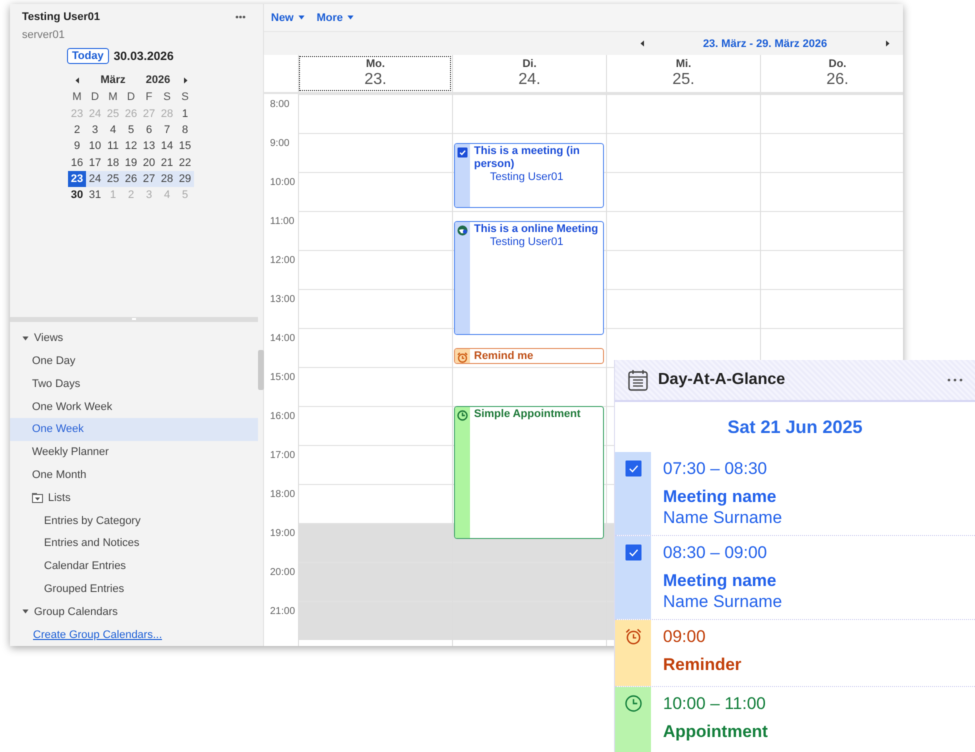  I want to click on menu-button: More, so click(335, 18).